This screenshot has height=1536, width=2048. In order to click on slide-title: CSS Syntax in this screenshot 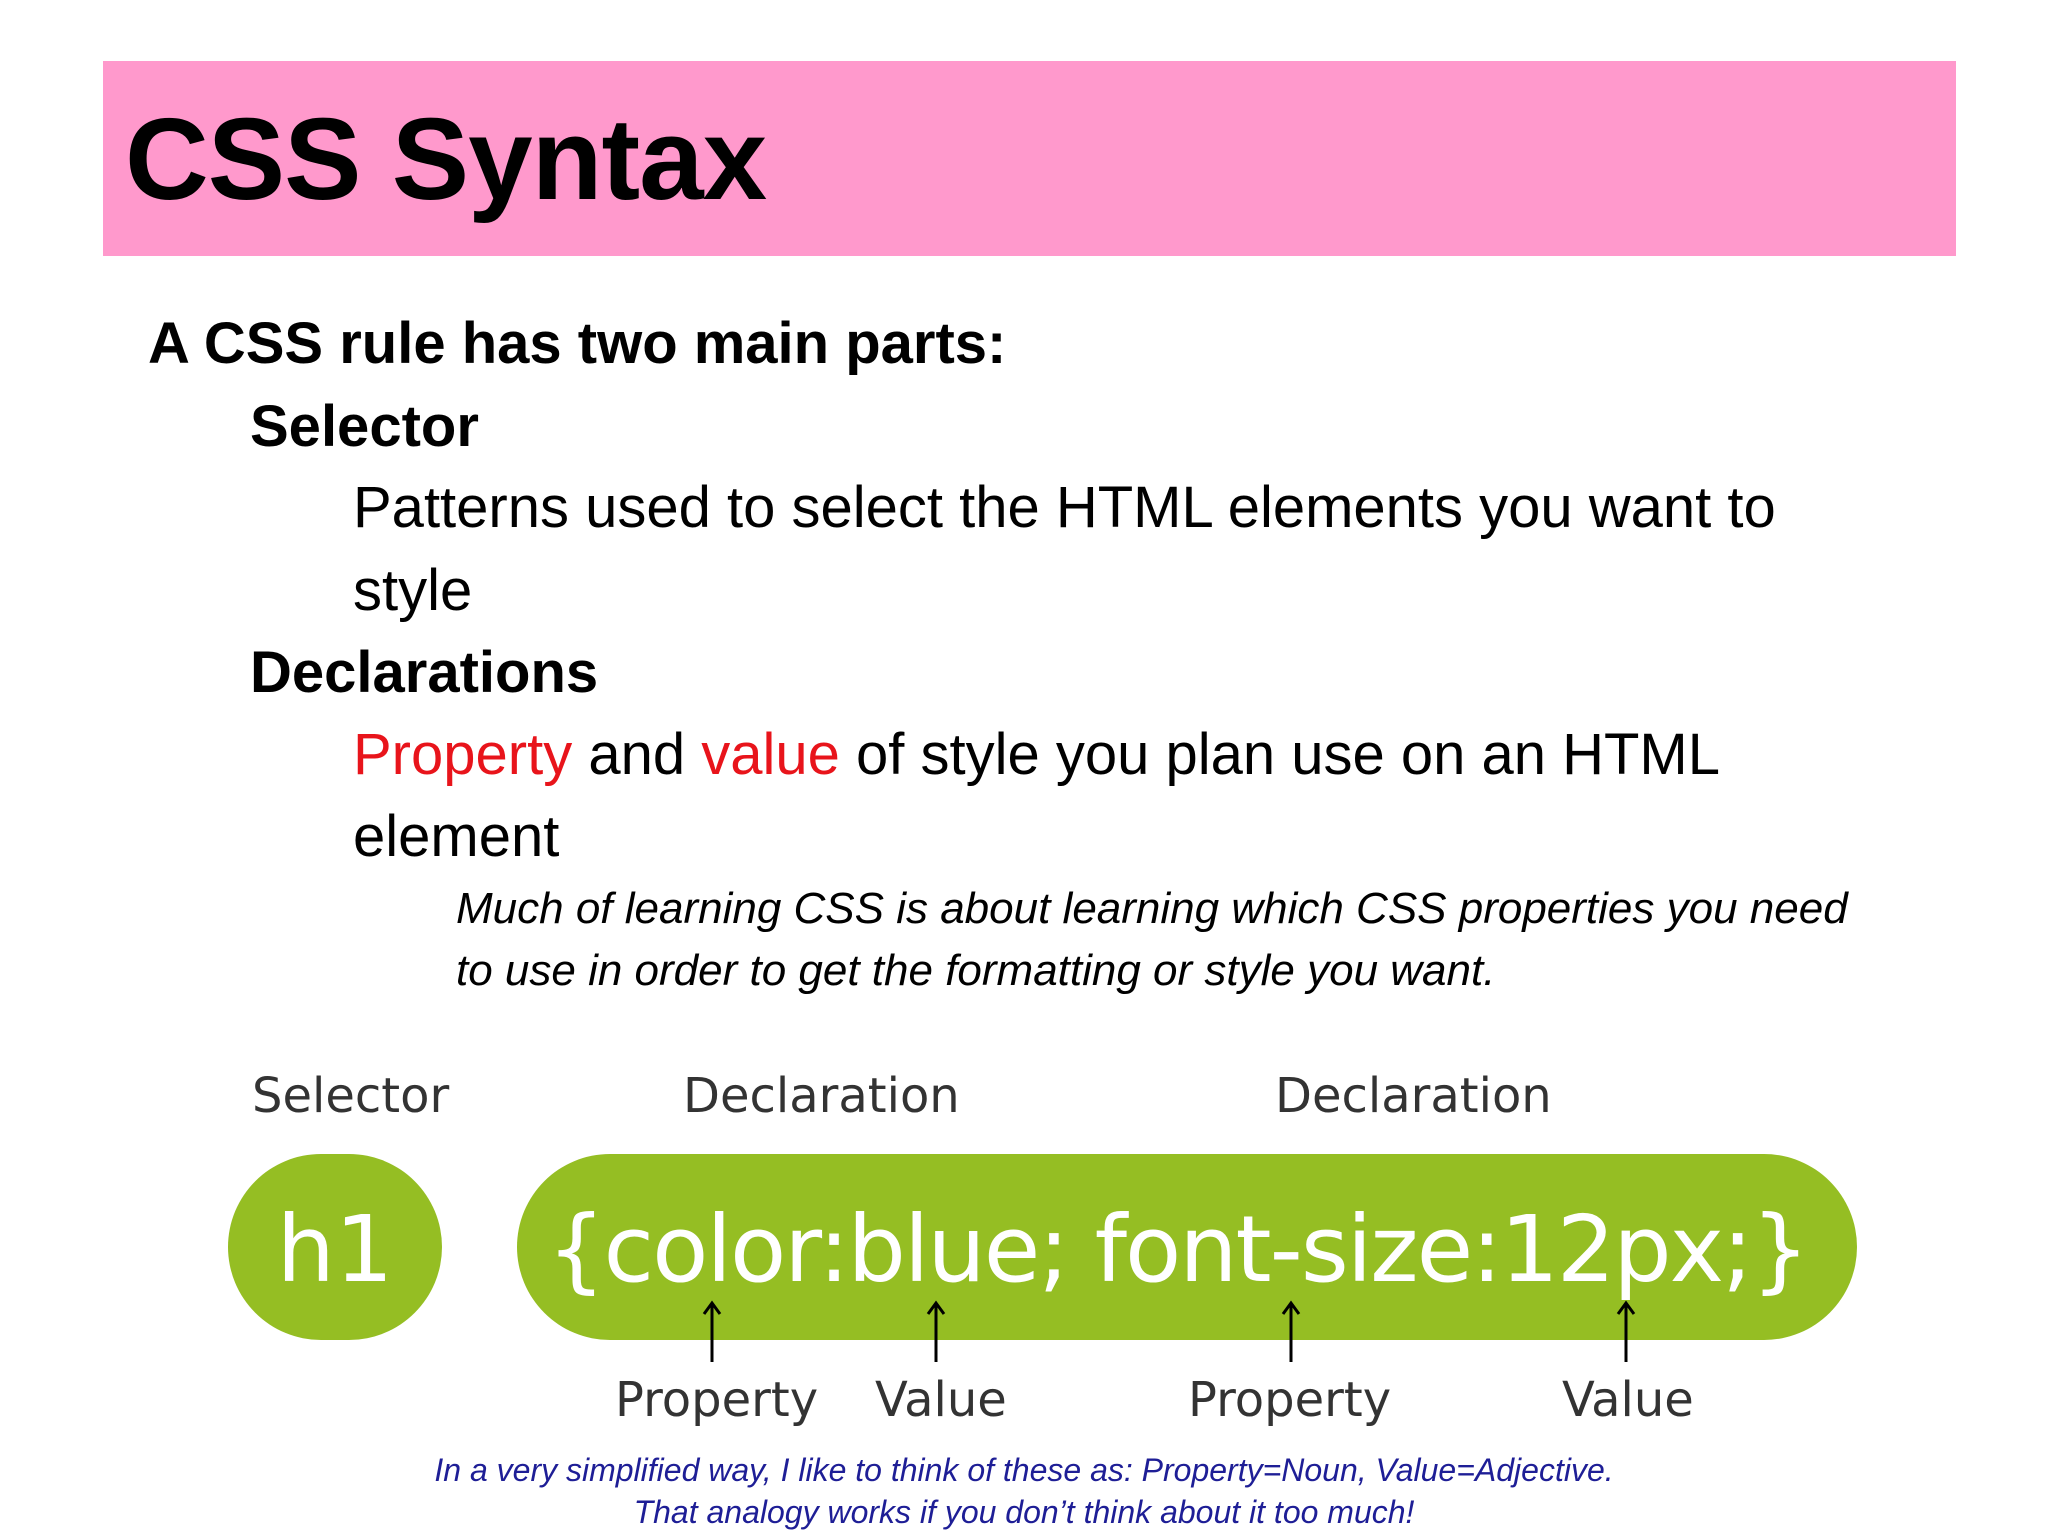, I will do `click(446, 159)`.